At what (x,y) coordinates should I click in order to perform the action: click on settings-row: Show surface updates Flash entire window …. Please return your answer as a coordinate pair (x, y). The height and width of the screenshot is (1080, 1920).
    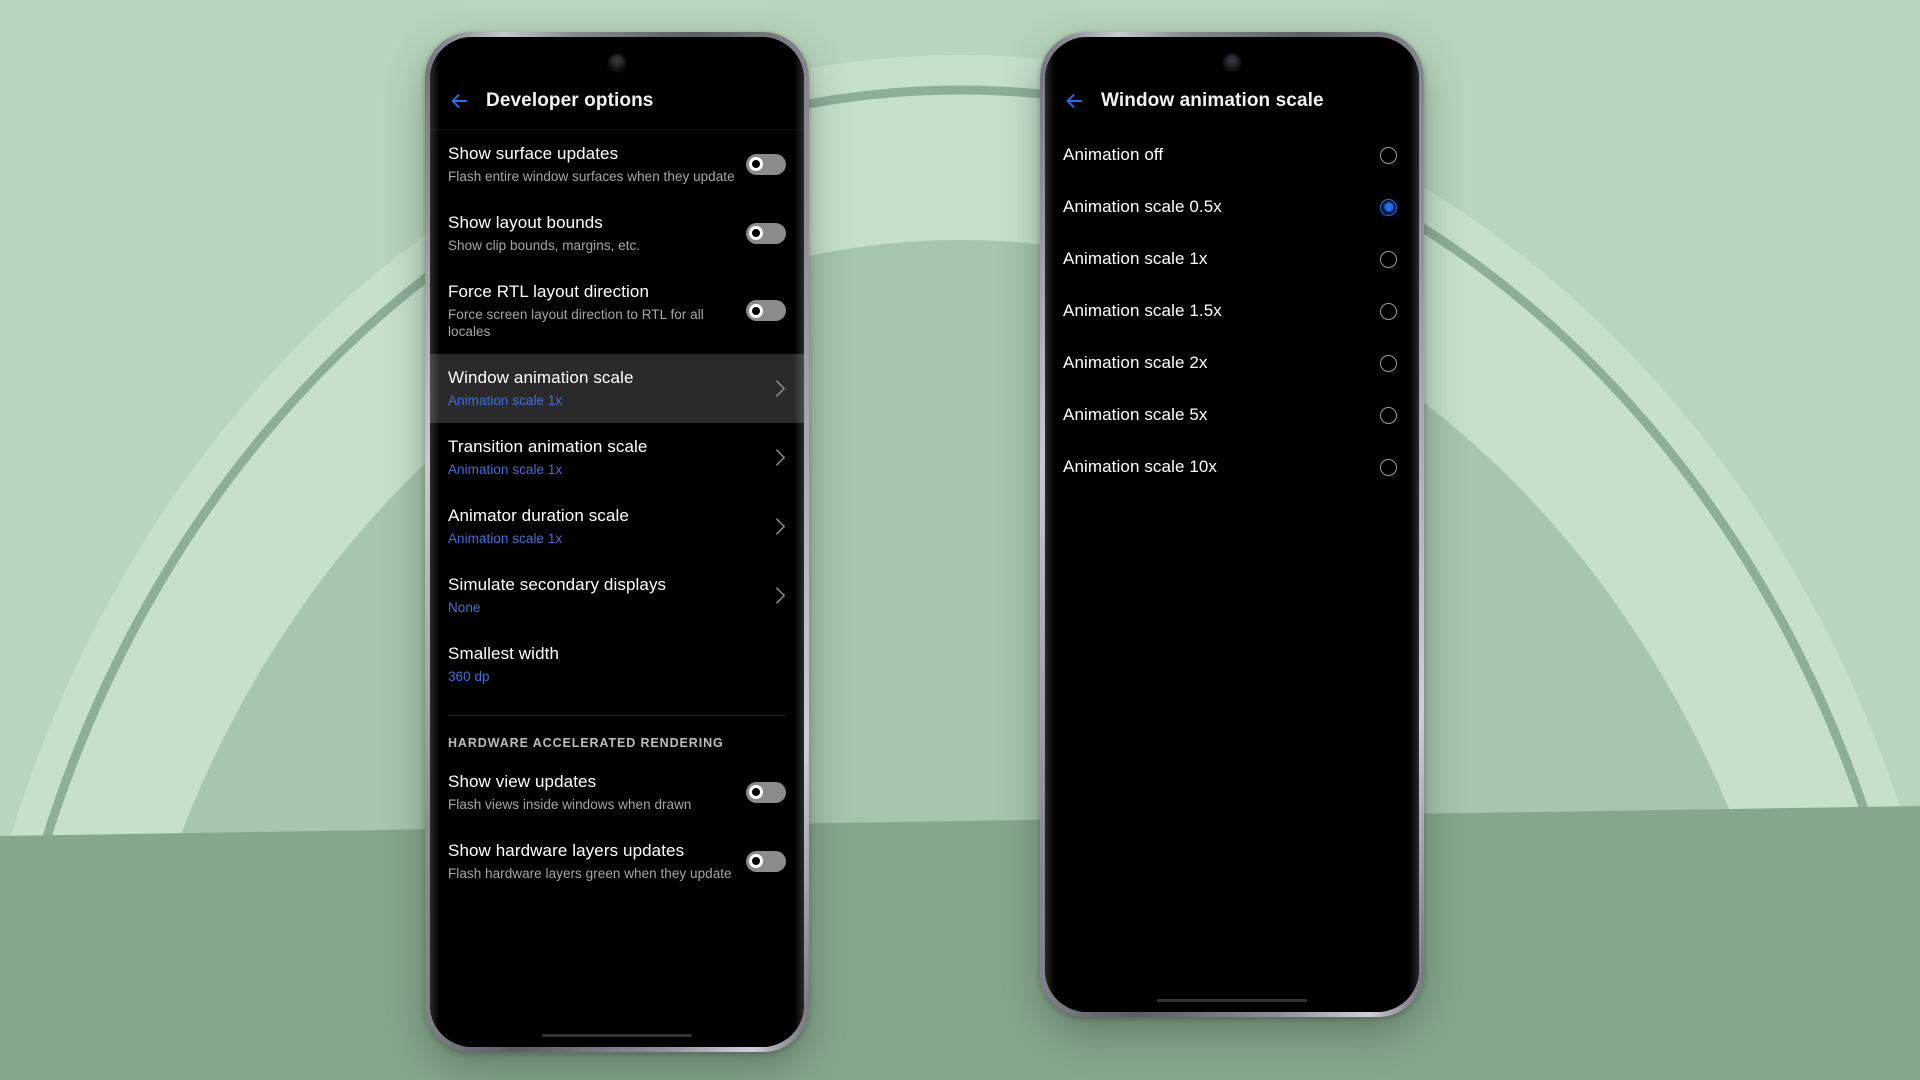
    Looking at the image, I should click on (617, 164).